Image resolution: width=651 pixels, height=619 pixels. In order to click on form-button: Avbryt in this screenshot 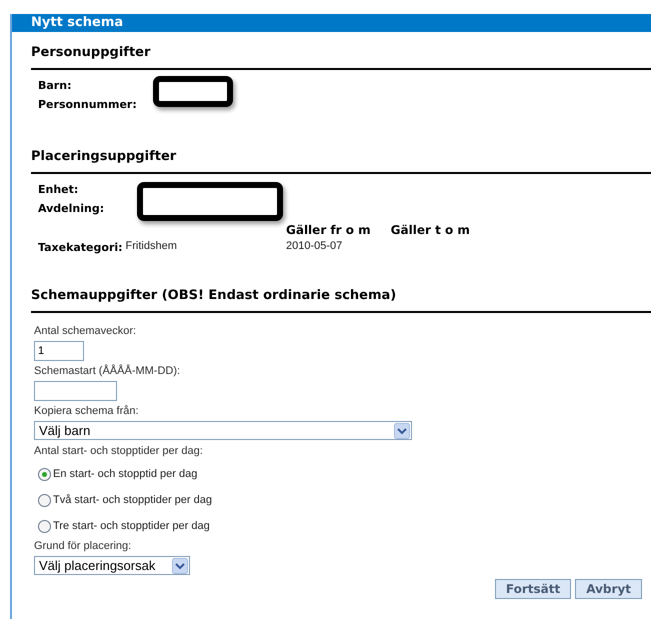, I will do `click(608, 589)`.